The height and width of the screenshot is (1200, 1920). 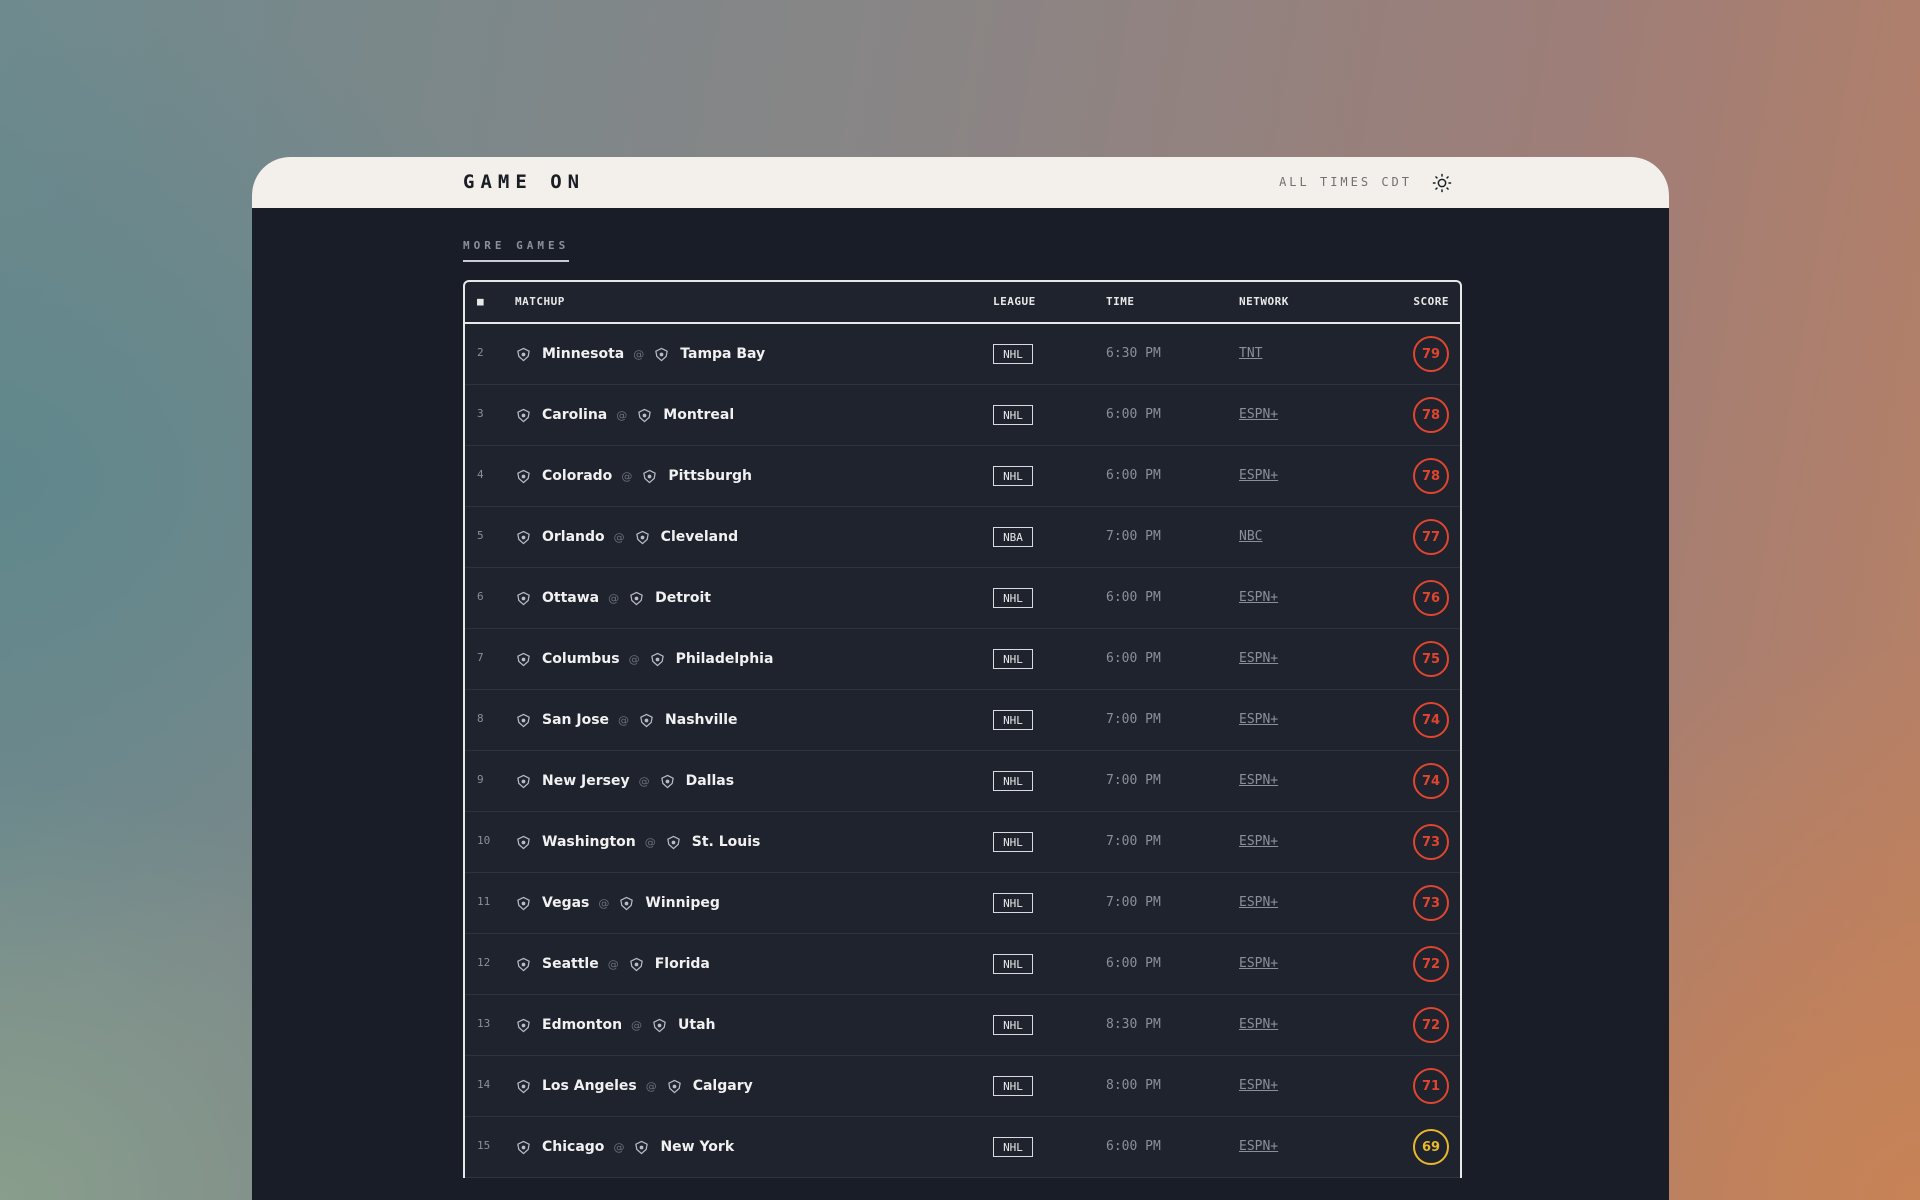 What do you see at coordinates (644, 659) in the screenshot?
I see `matchup: Columbus @ Philadelphia` at bounding box center [644, 659].